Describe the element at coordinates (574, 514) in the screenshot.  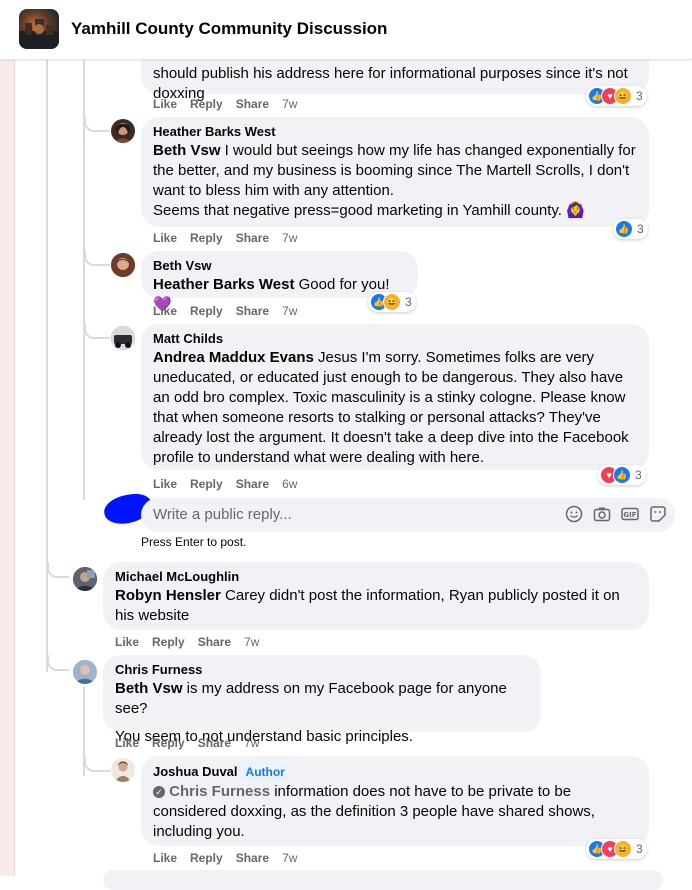
I see `emoji-icon` at that location.